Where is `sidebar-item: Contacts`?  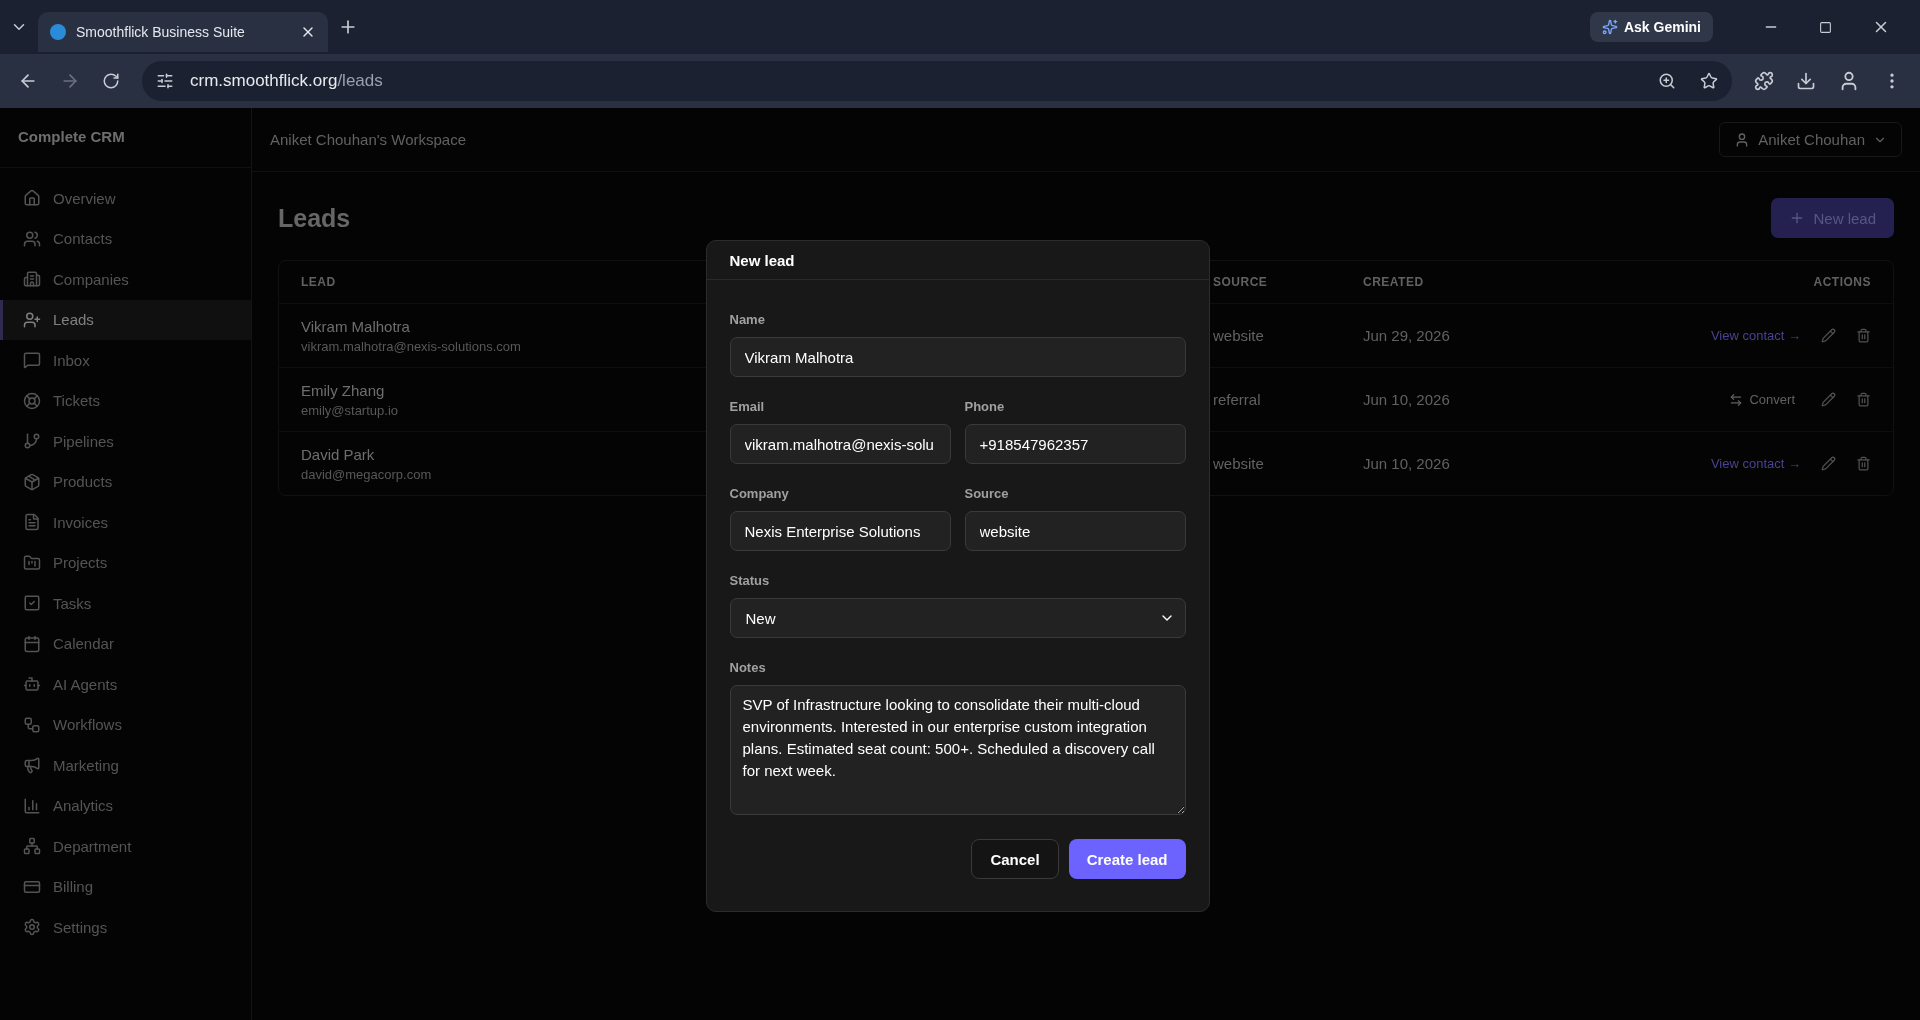 sidebar-item: Contacts is located at coordinates (125, 238).